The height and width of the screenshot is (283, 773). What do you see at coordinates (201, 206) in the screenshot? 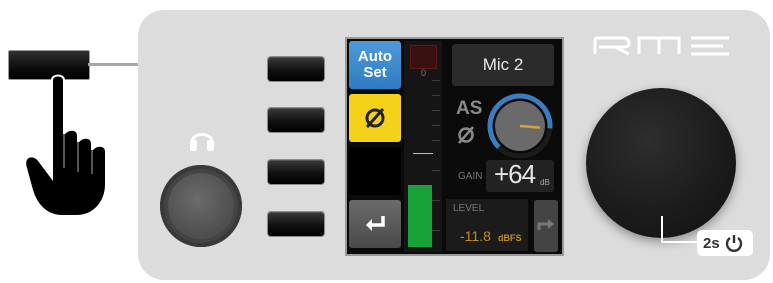
I see `headphone-jack-socket` at bounding box center [201, 206].